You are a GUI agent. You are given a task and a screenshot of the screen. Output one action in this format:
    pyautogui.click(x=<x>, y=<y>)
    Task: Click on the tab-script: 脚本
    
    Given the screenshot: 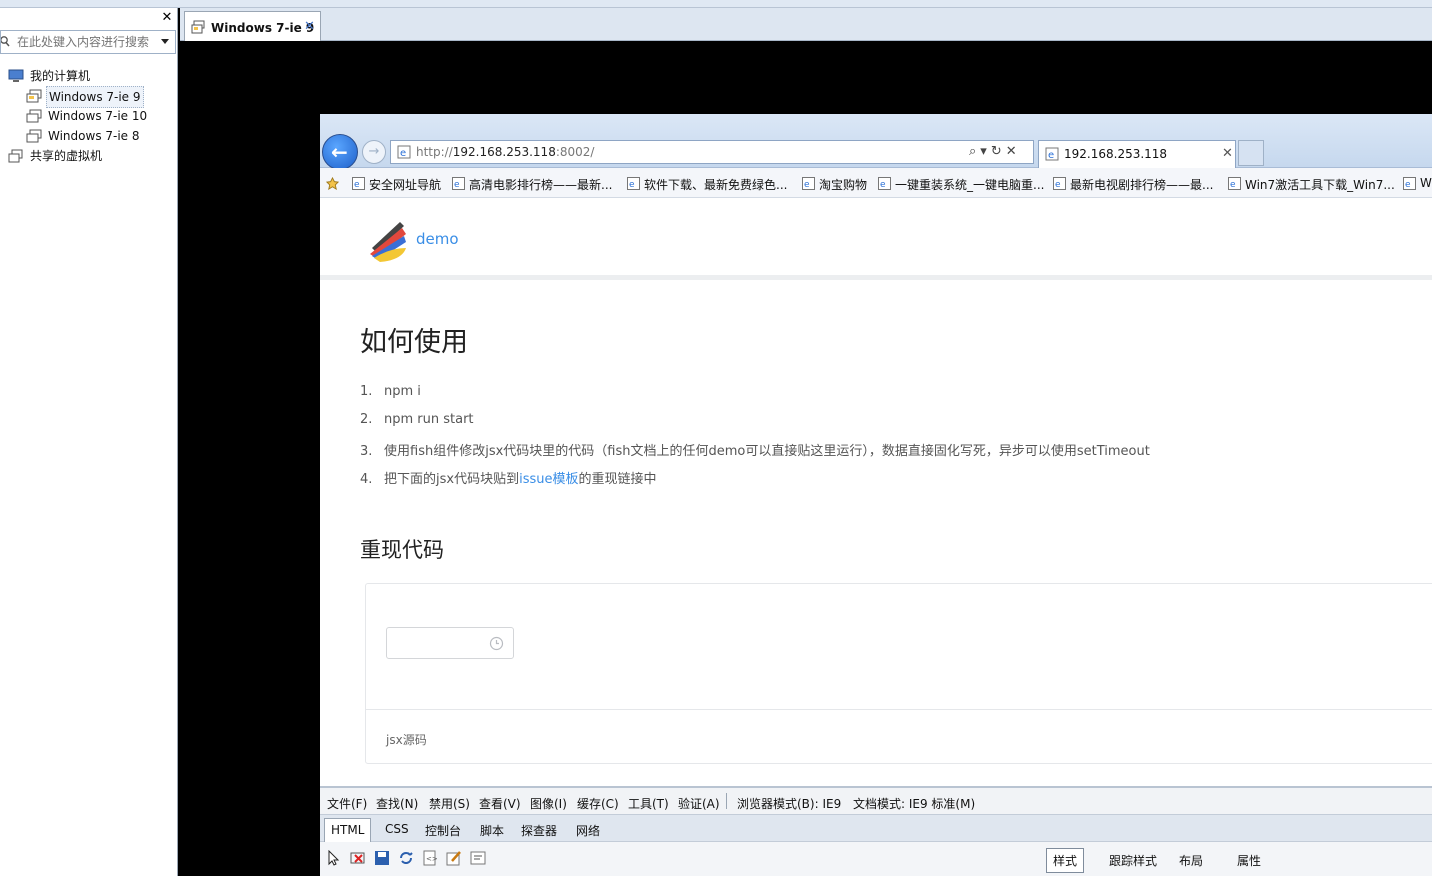 What is the action you would take?
    pyautogui.click(x=492, y=830)
    